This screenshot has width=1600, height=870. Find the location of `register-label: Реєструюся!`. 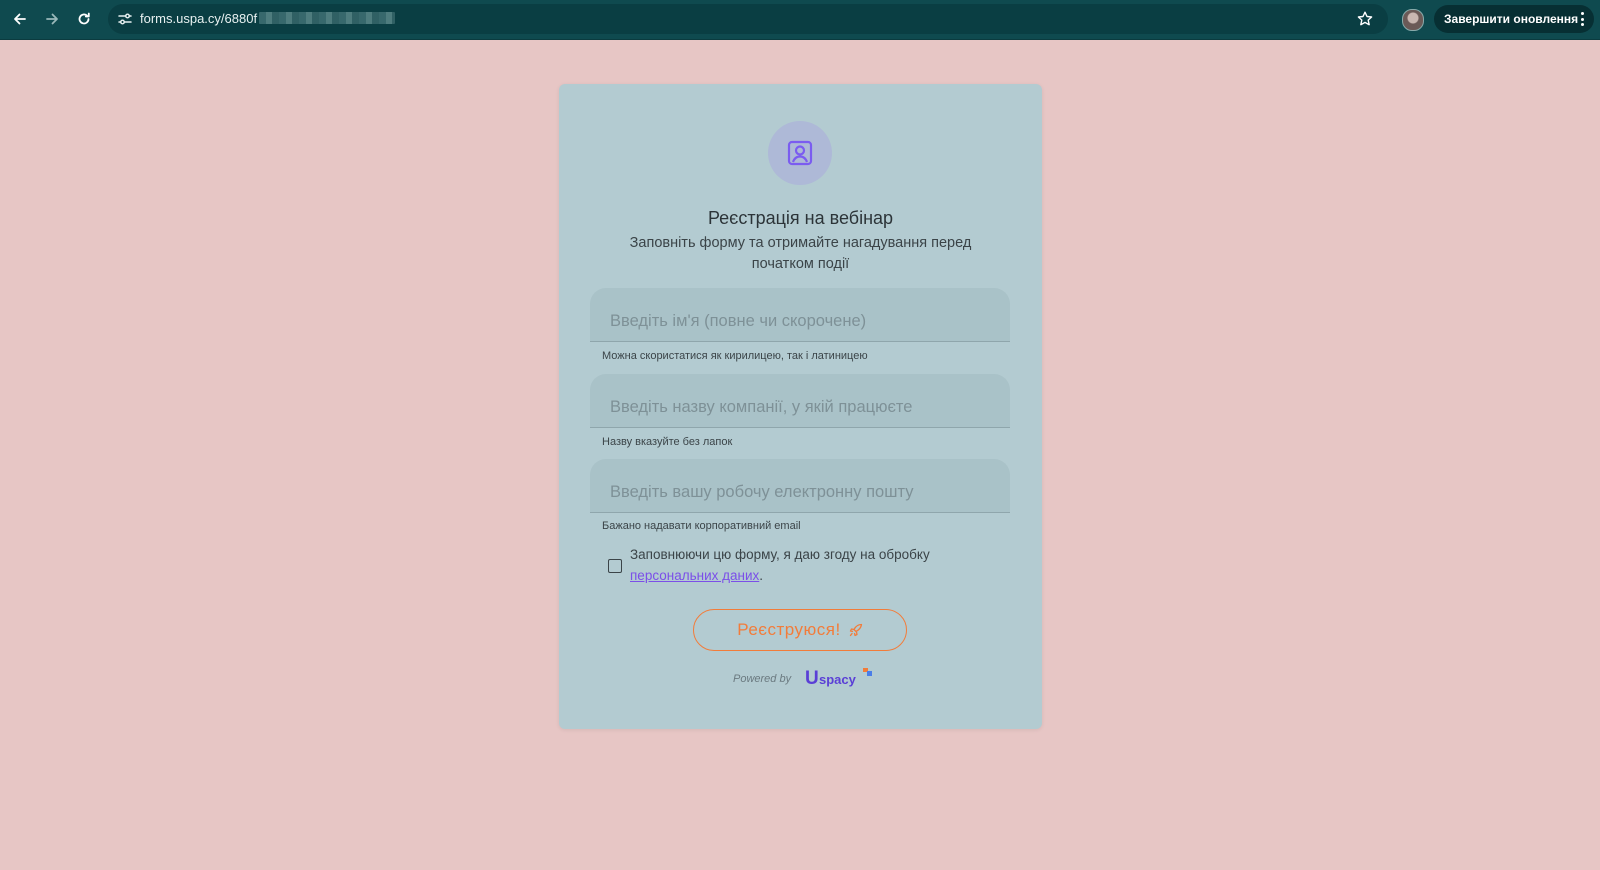

register-label: Реєструюся! is located at coordinates (789, 629).